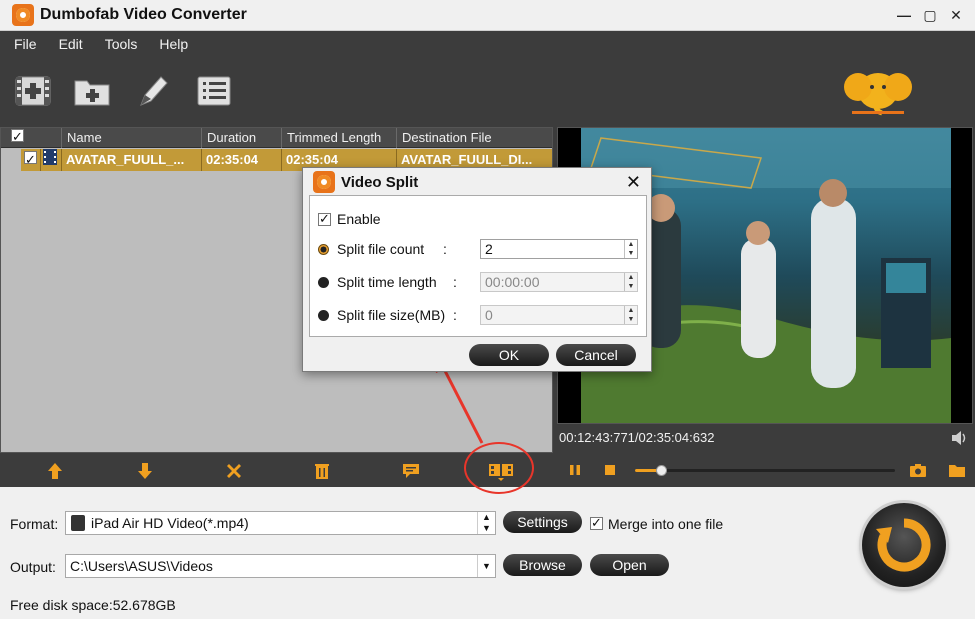 The width and height of the screenshot is (975, 619). What do you see at coordinates (17, 137) in the screenshot?
I see `select-all-checkbox` at bounding box center [17, 137].